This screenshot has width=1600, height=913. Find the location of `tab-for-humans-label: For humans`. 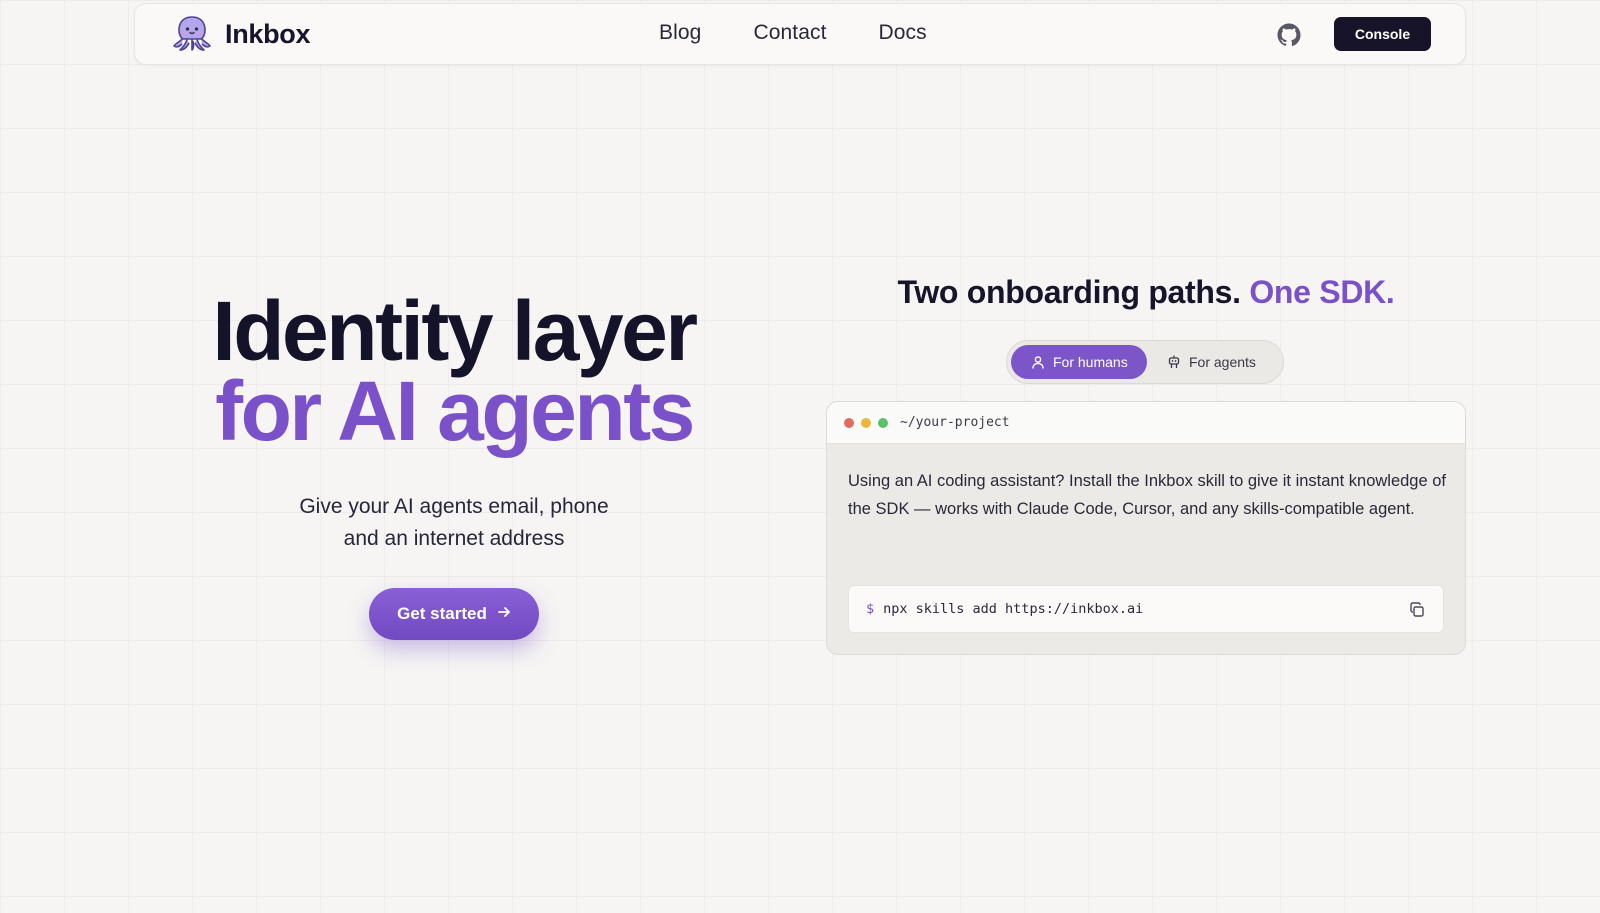

tab-for-humans-label: For humans is located at coordinates (1090, 362).